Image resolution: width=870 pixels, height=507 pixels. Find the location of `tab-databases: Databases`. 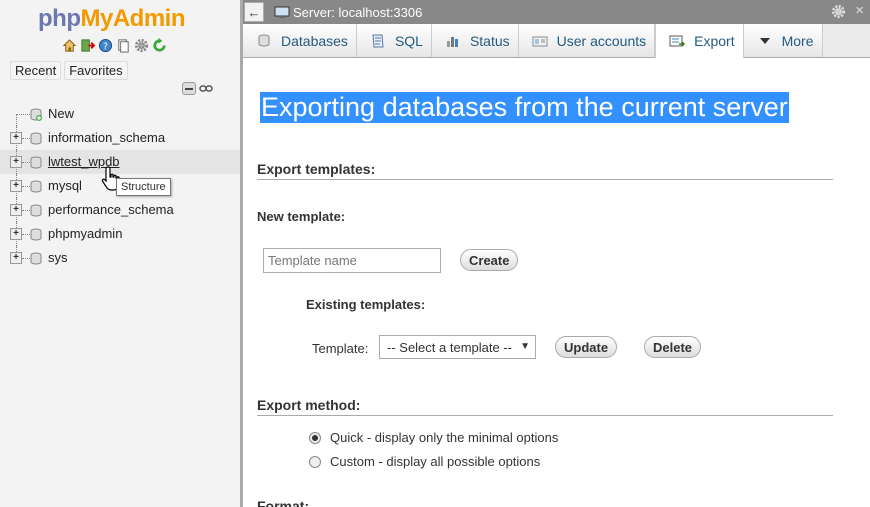

tab-databases: Databases is located at coordinates (300, 40).